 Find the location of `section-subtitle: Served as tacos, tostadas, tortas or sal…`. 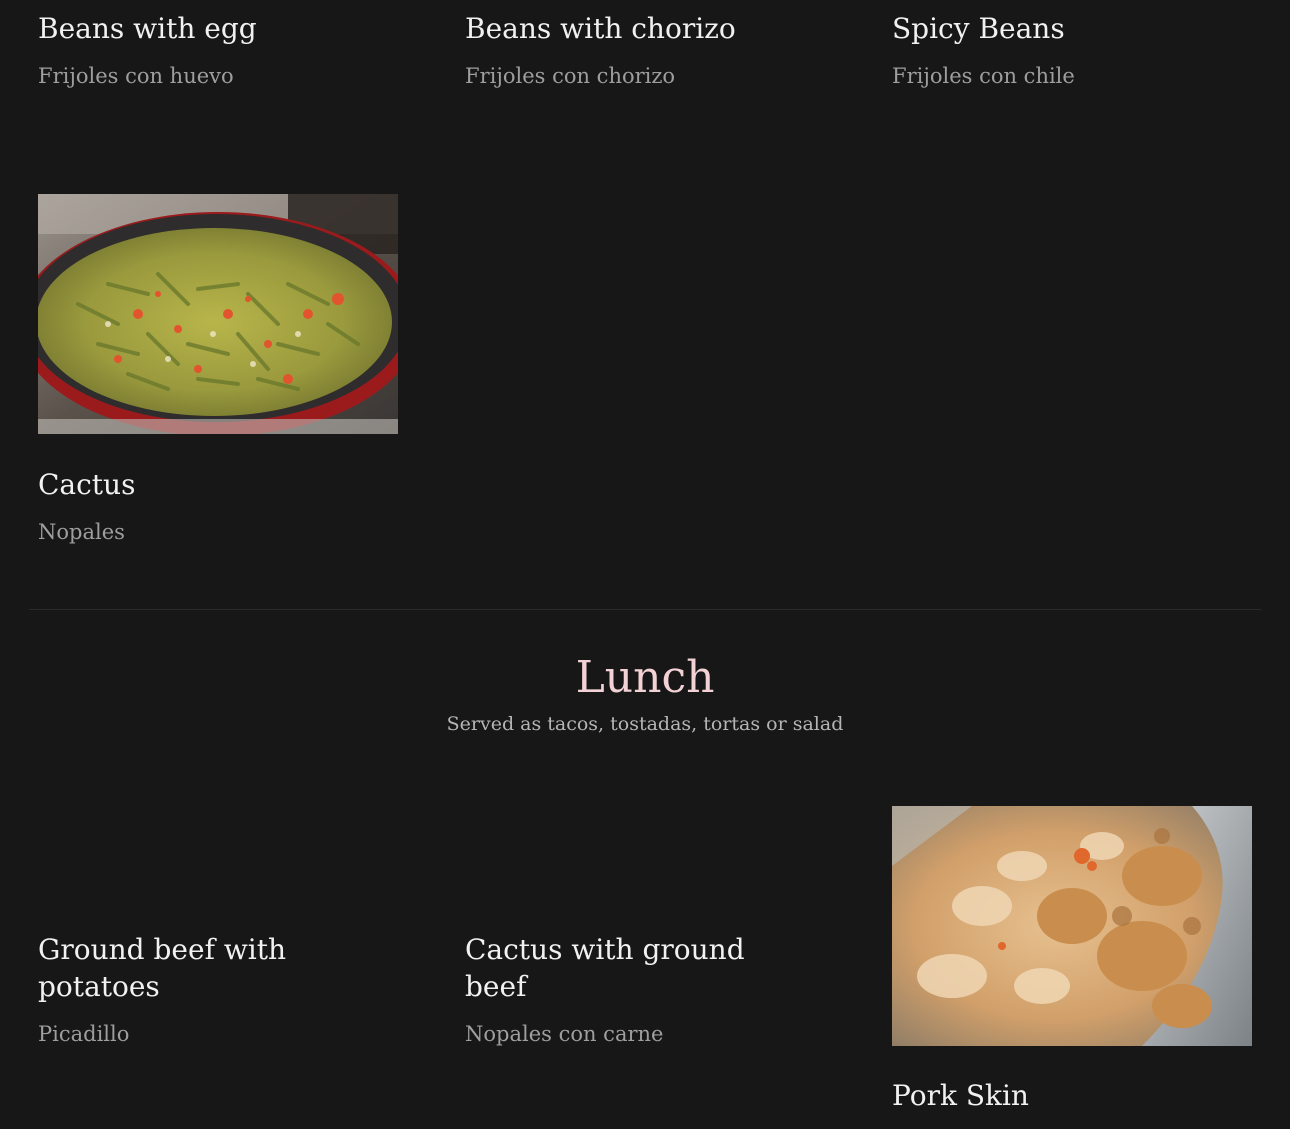

section-subtitle: Served as tacos, tostadas, tortas or sal… is located at coordinates (645, 724).